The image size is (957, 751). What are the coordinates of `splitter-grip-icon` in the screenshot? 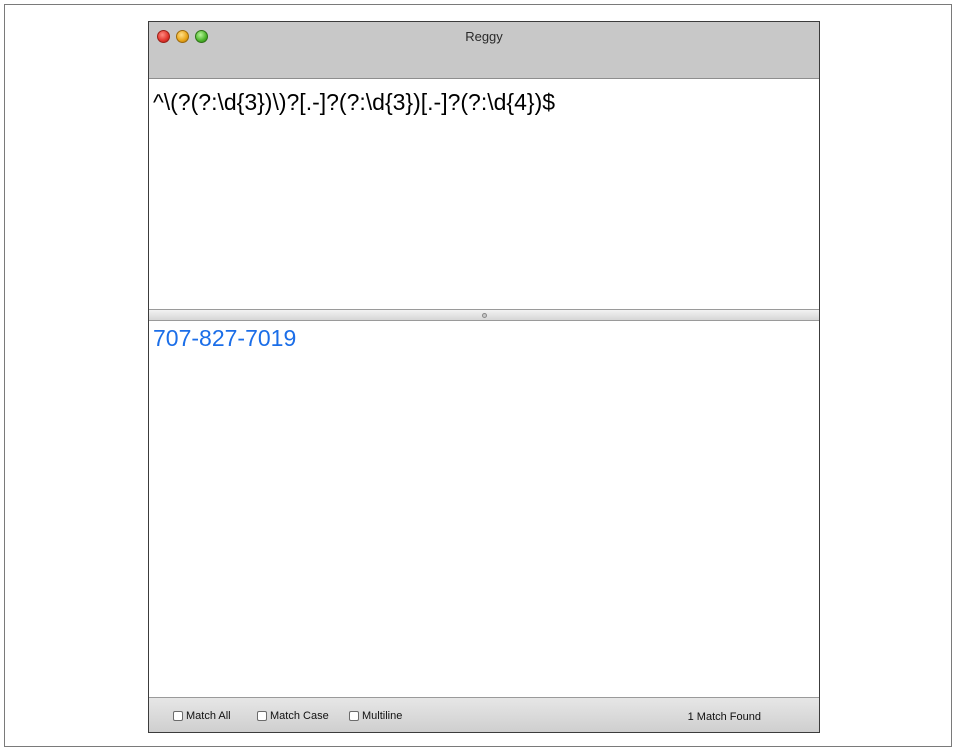 It's located at (484, 315).